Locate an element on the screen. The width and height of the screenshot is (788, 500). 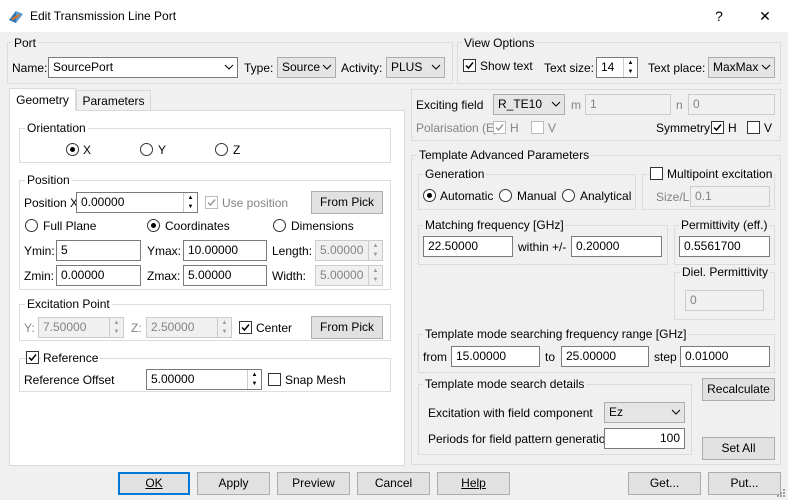
tab-geometry: Geometry is located at coordinates (42, 99).